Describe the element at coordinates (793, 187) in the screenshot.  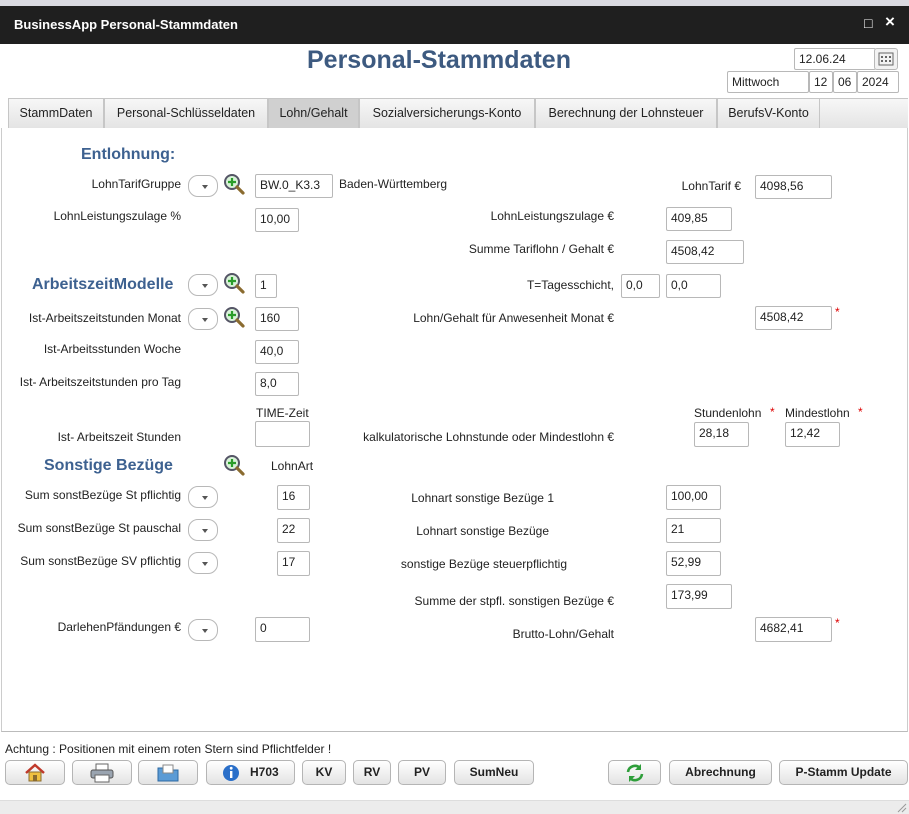
I see `lohntarif-input: 4098,56` at that location.